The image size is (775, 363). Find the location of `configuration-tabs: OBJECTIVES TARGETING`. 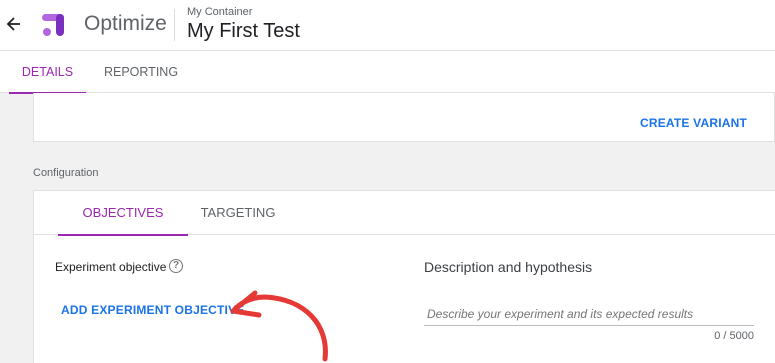

configuration-tabs: OBJECTIVES TARGETING is located at coordinates (404, 213).